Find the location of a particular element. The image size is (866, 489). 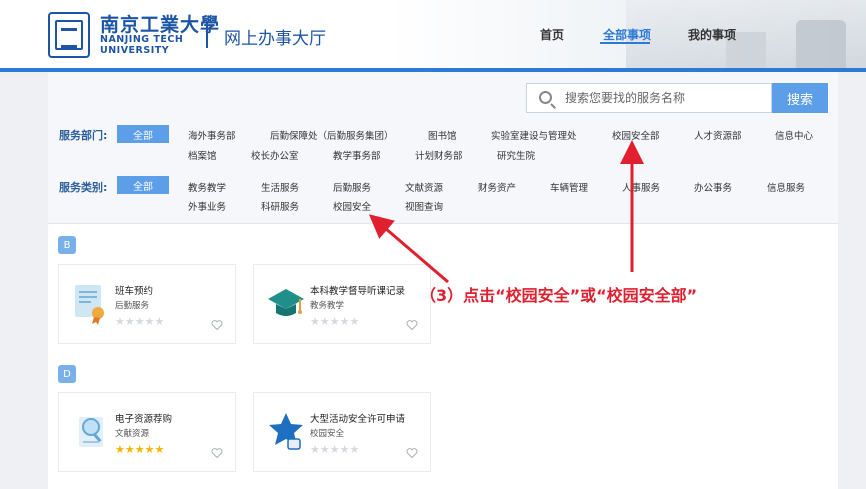

search-icon is located at coordinates (545, 97).